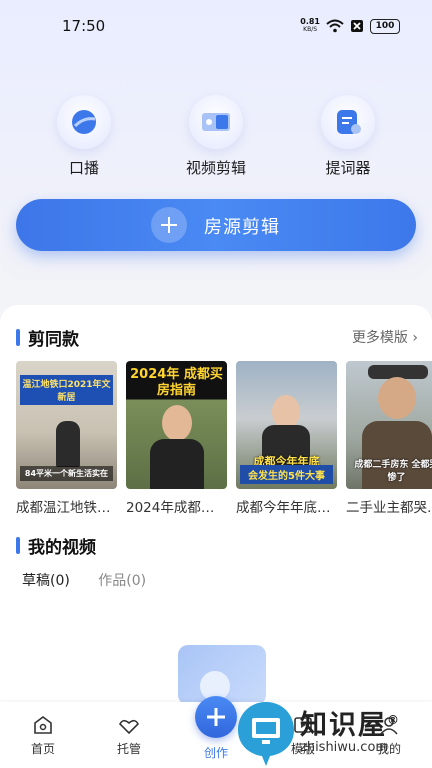  I want to click on sim-off-icon, so click(357, 26).